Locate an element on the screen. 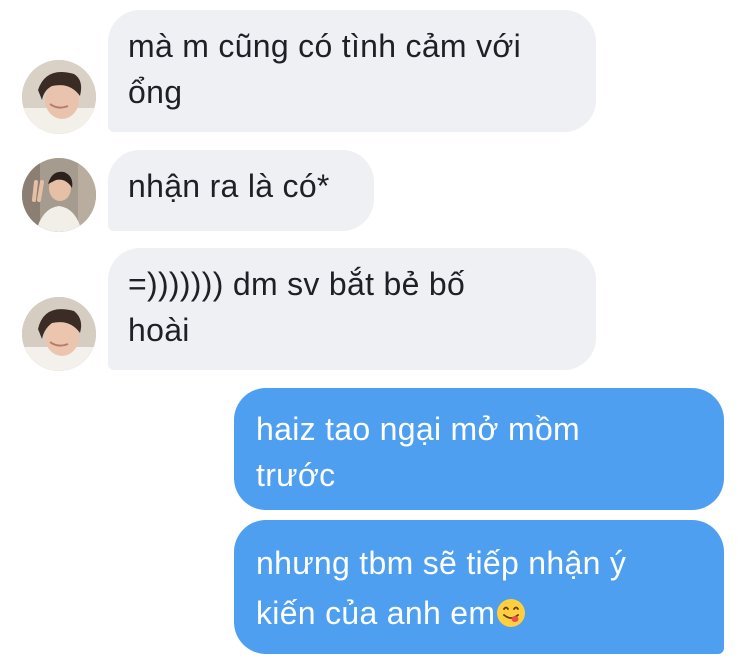 The height and width of the screenshot is (666, 749). outgoing-message: nhưng tbm sẽ tiếp nhận ý kiến của anh em is located at coordinates (479, 587).